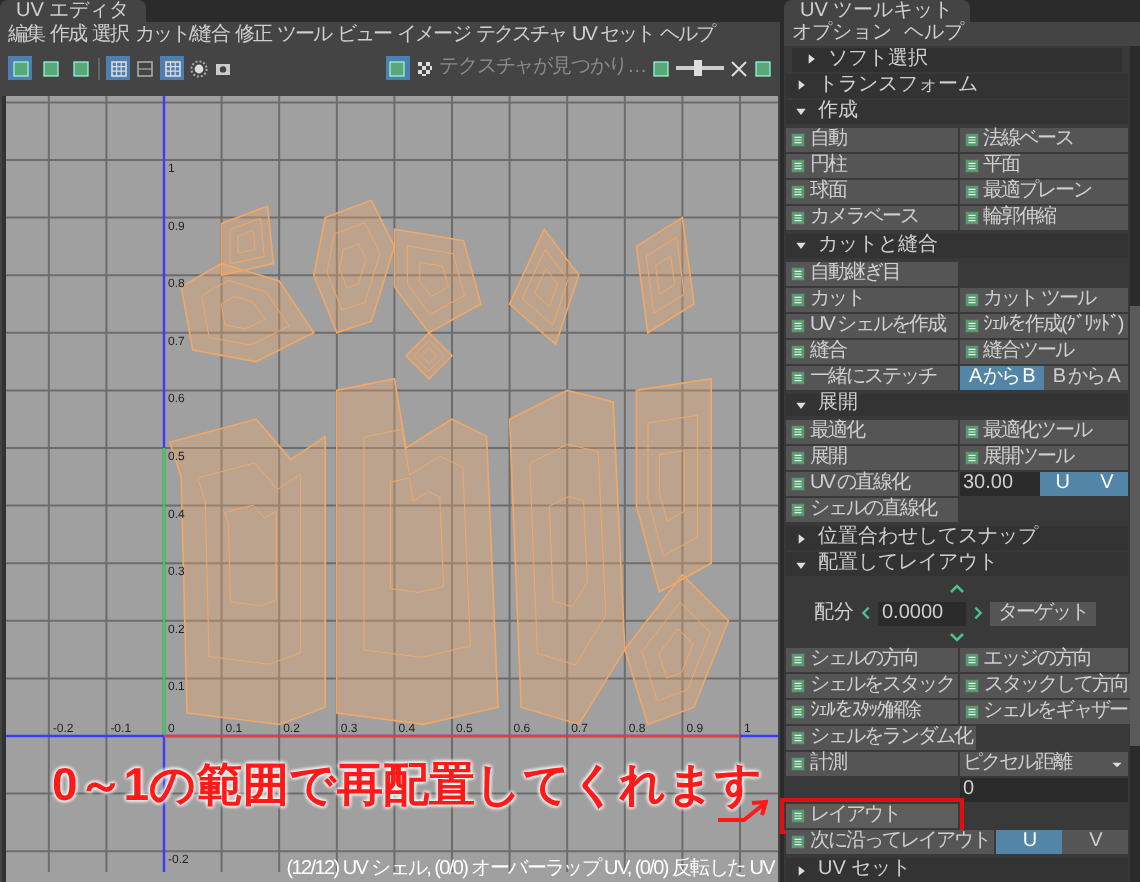 The image size is (1140, 882). What do you see at coordinates (871, 273) in the screenshot?
I see `tool-button: 自動継ぎ目` at bounding box center [871, 273].